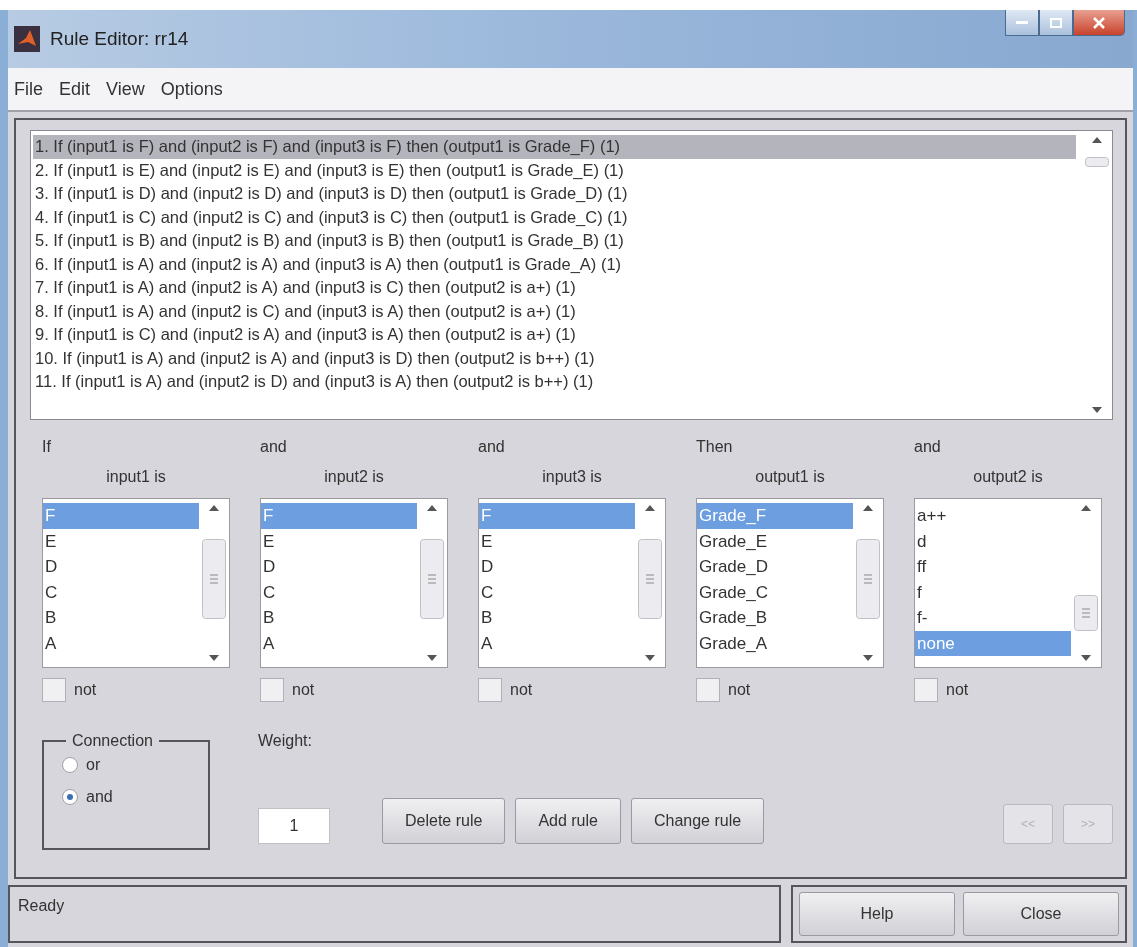 This screenshot has width=1137, height=947. What do you see at coordinates (554, 147) in the screenshot?
I see `rule-item: 1. If (input1 is F) and (input2 is F) and (input3 is F) then (output1 is Grade_F) (1)` at bounding box center [554, 147].